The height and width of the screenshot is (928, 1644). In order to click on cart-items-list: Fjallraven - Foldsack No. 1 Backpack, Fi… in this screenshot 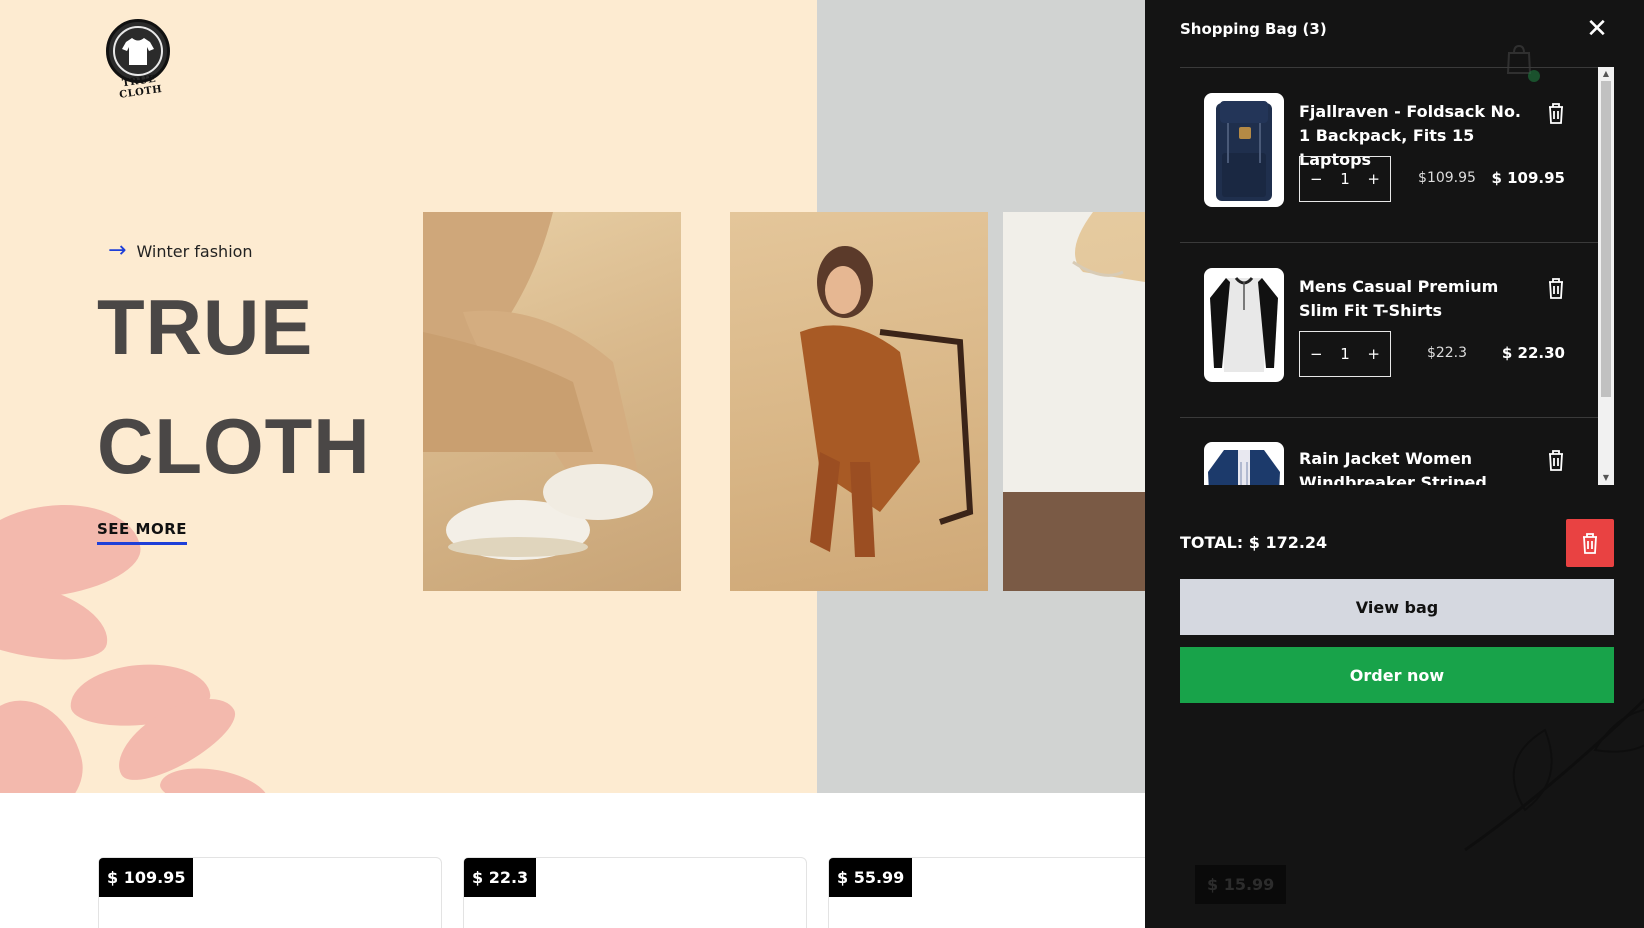, I will do `click(1389, 276)`.